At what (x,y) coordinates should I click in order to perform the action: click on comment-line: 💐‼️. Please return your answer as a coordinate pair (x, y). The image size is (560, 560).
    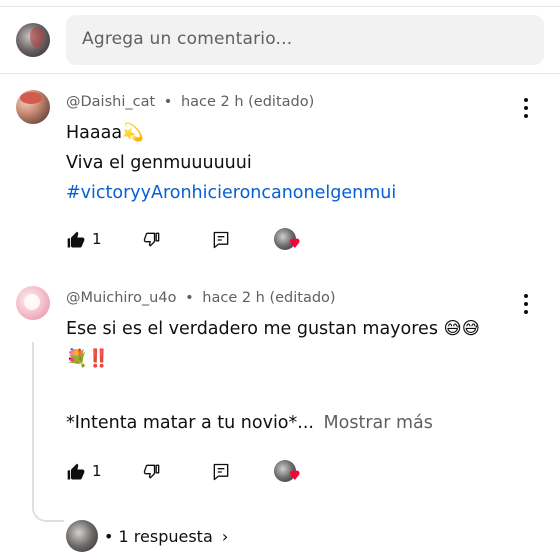
    Looking at the image, I should click on (88, 359).